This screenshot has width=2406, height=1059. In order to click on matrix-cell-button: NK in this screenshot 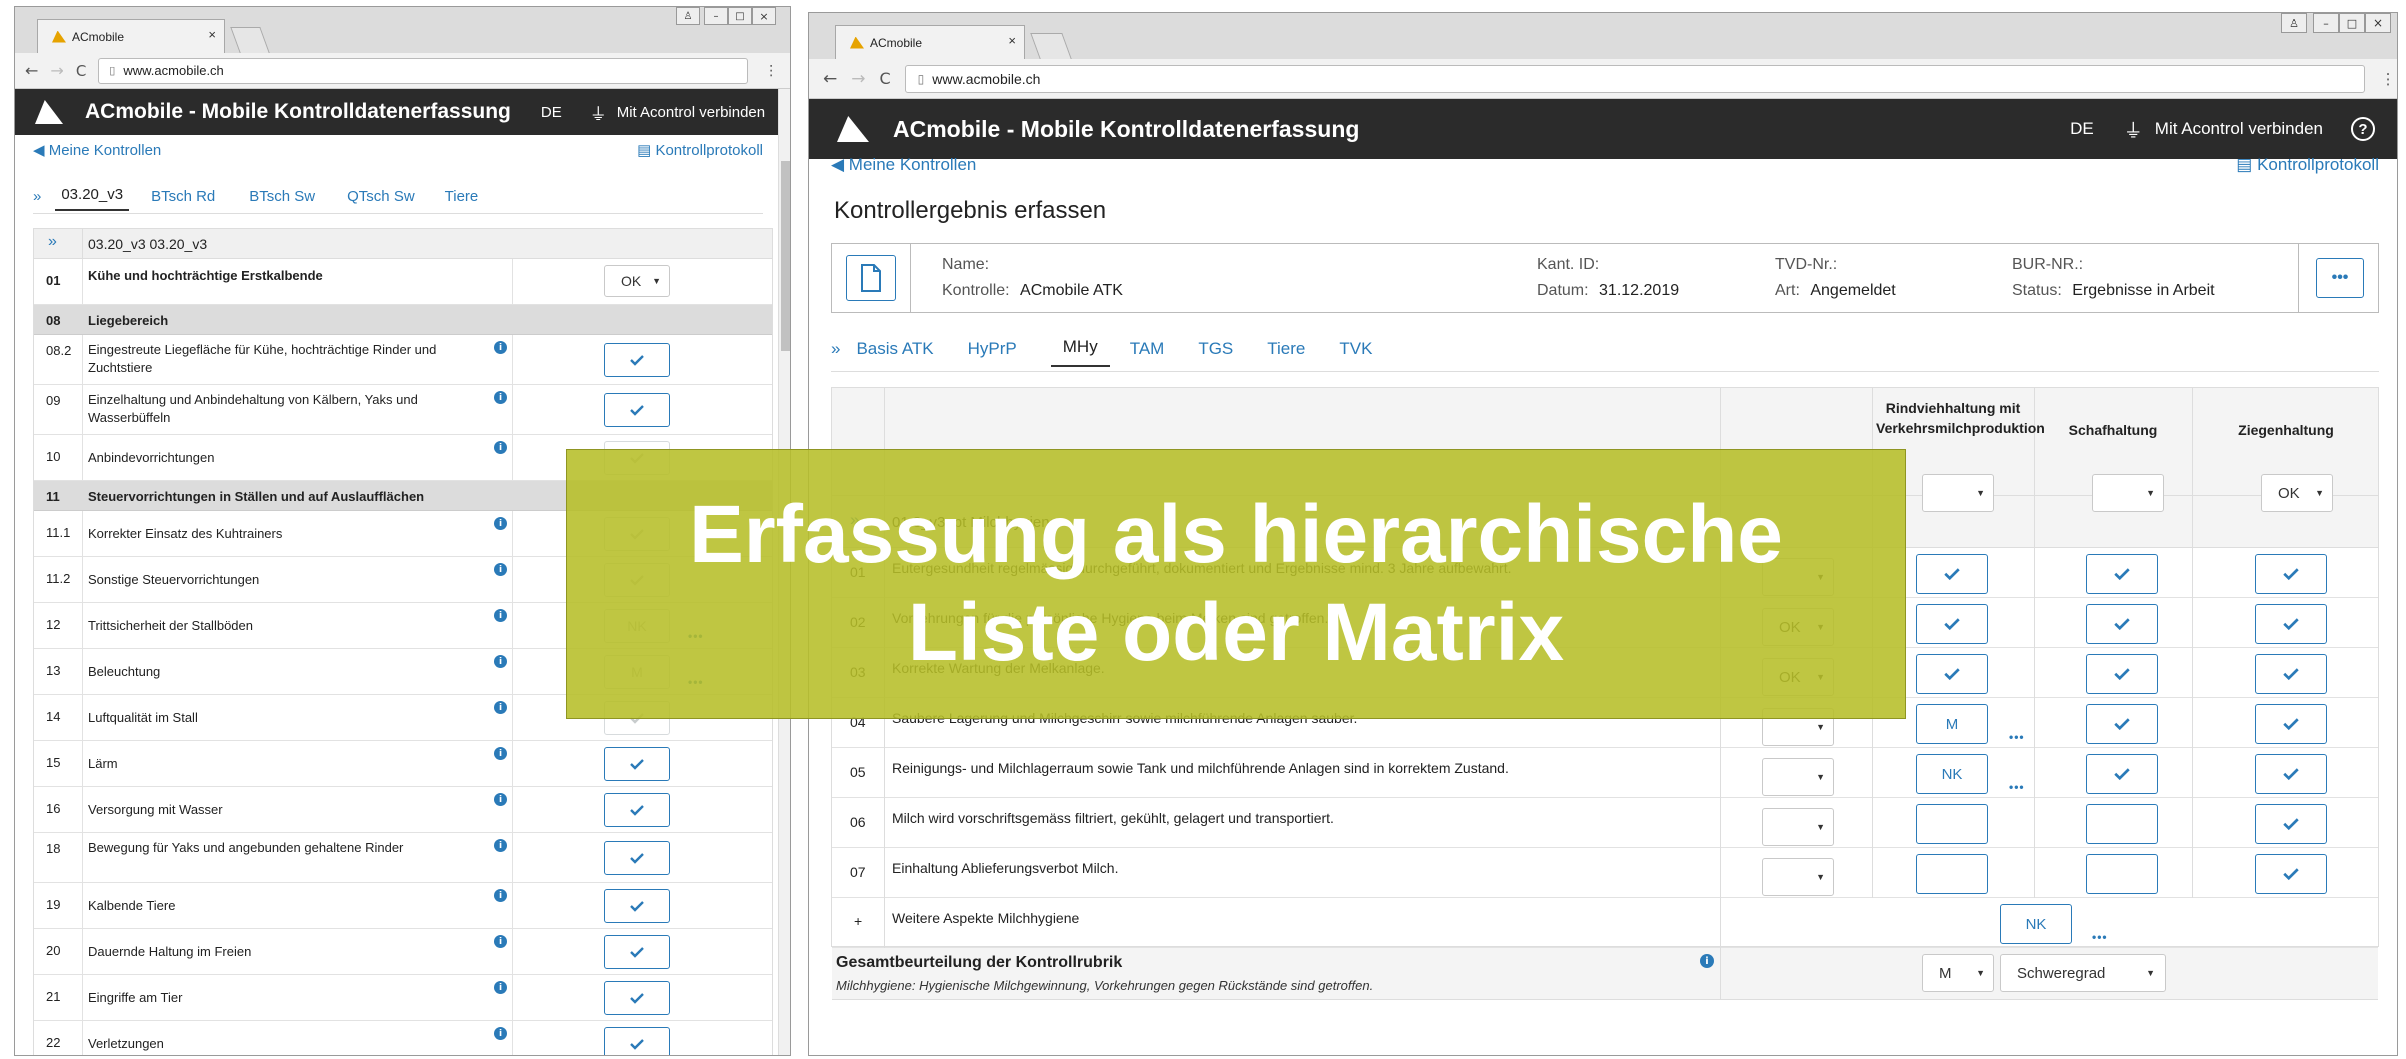, I will do `click(1952, 774)`.